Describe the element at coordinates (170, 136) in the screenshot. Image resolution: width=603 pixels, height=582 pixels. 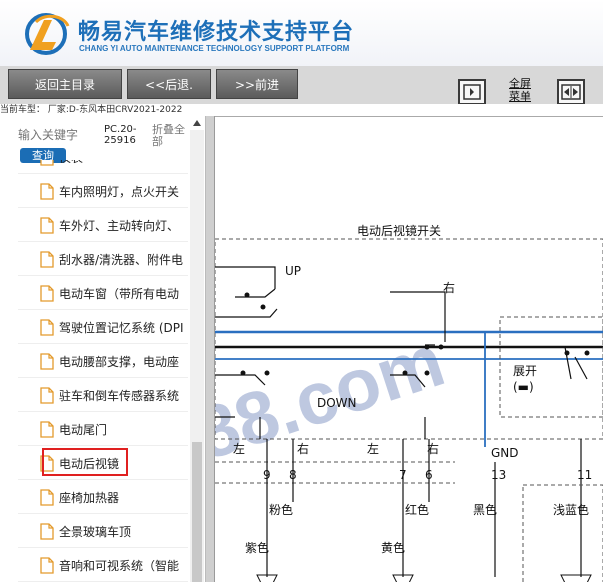
I see `fold-all-link: 折叠全部` at that location.